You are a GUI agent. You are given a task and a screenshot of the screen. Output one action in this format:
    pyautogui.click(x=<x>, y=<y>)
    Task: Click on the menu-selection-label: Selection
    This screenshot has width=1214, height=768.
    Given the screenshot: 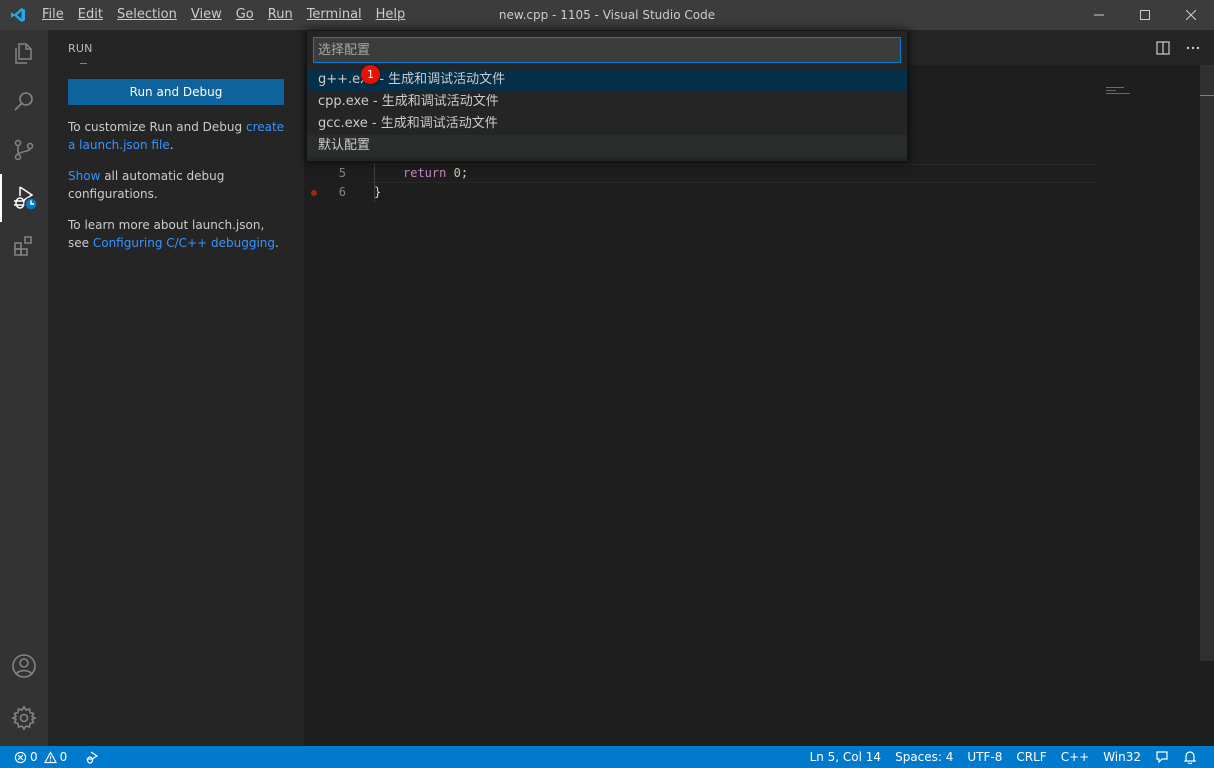 What is the action you would take?
    pyautogui.click(x=146, y=14)
    